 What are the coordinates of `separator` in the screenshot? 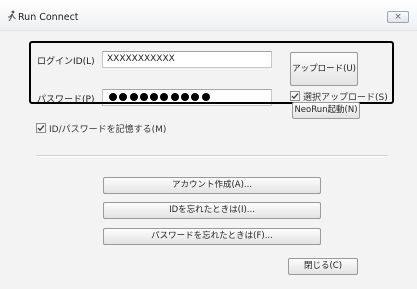 It's located at (212, 156).